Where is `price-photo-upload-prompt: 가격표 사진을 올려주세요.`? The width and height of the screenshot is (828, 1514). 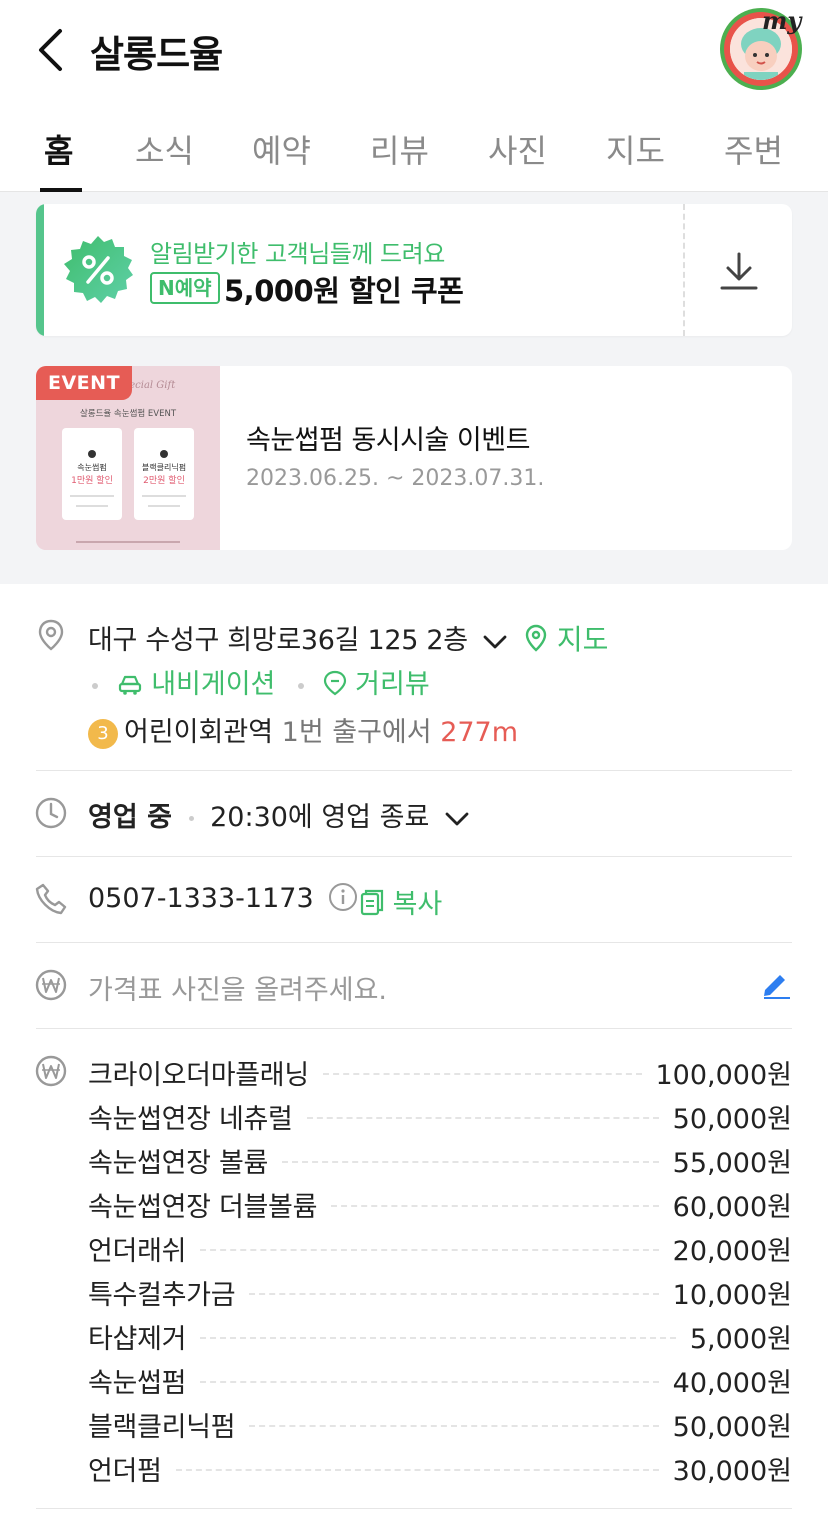
price-photo-upload-prompt: 가격표 사진을 올려주세요. is located at coordinates (237, 987).